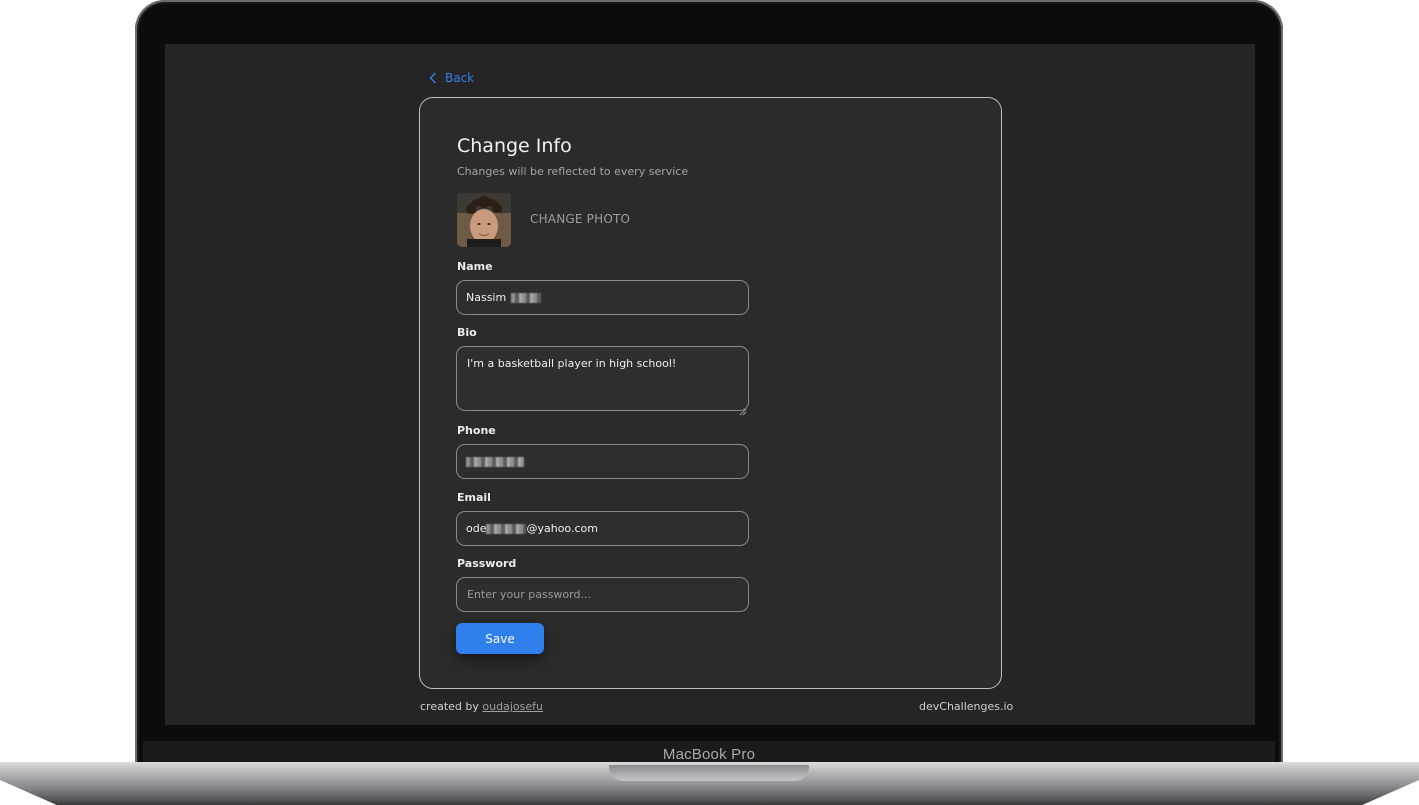  I want to click on bio-label: Bio, so click(467, 332).